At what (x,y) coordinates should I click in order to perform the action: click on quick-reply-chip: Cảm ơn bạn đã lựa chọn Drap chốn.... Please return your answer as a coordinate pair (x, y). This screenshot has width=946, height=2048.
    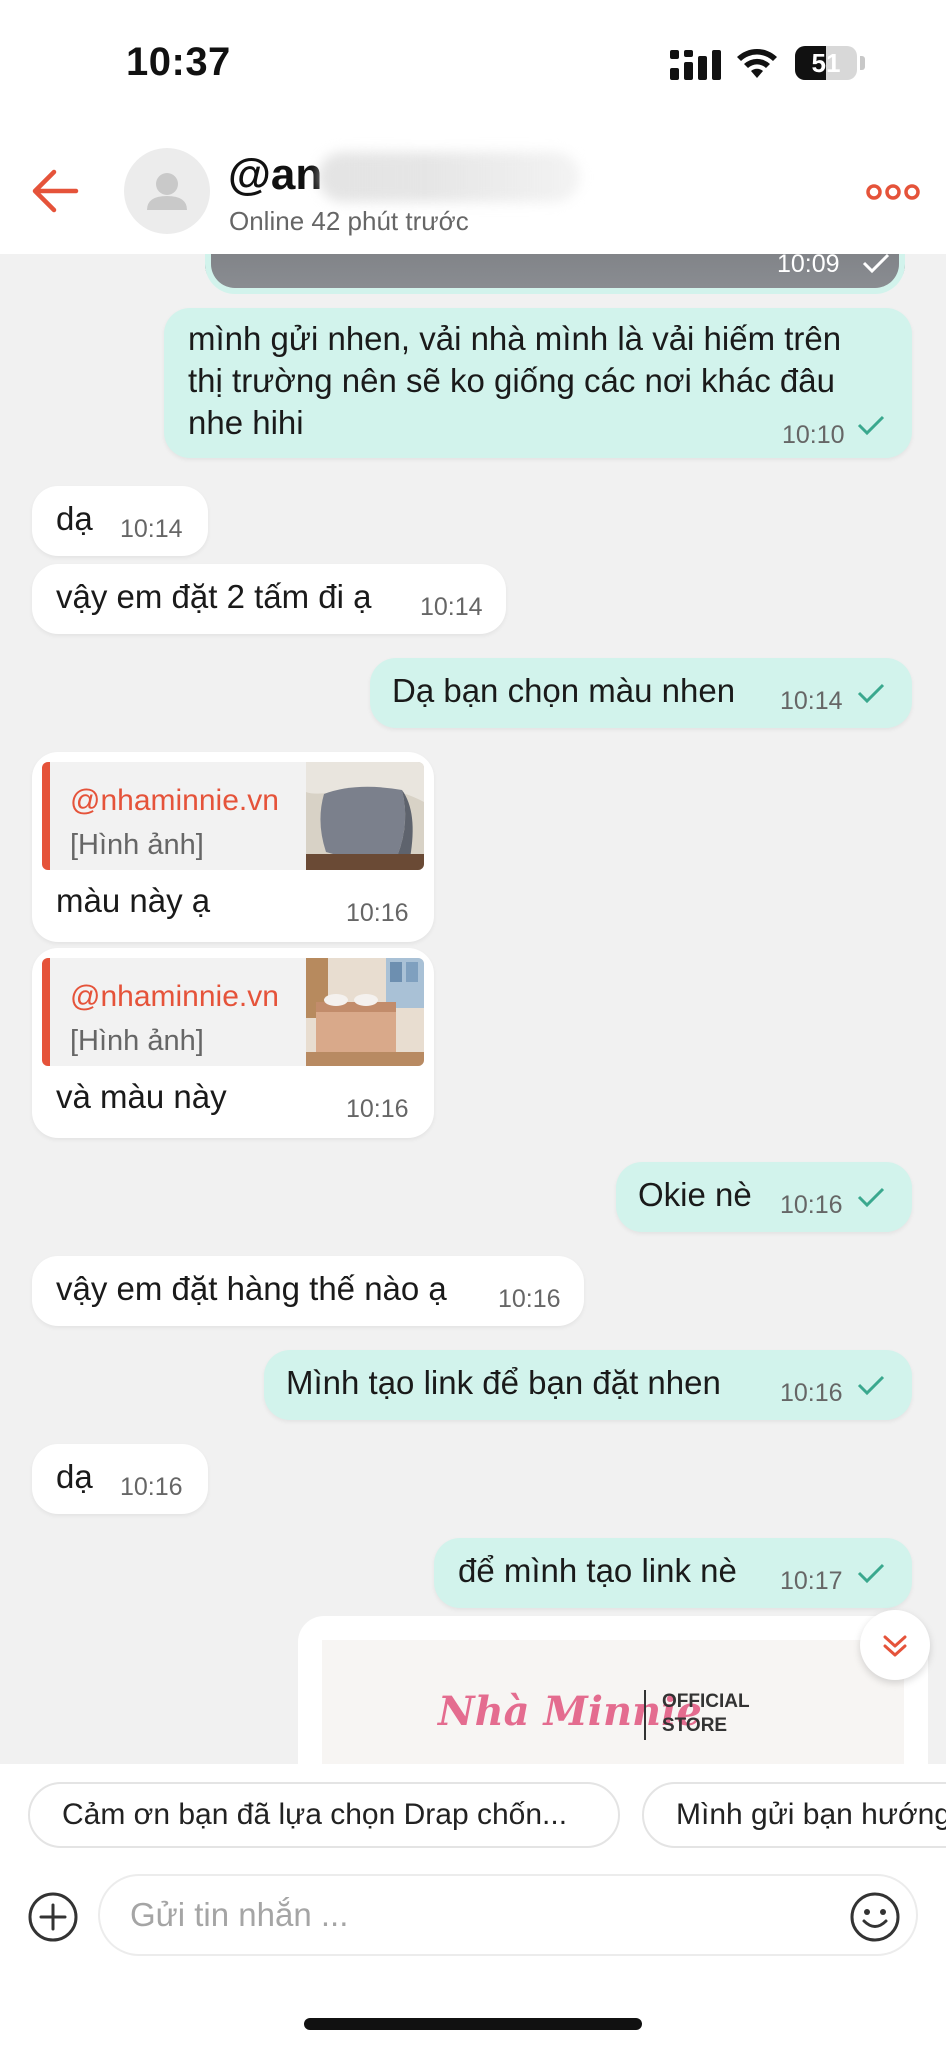
    Looking at the image, I should click on (324, 1815).